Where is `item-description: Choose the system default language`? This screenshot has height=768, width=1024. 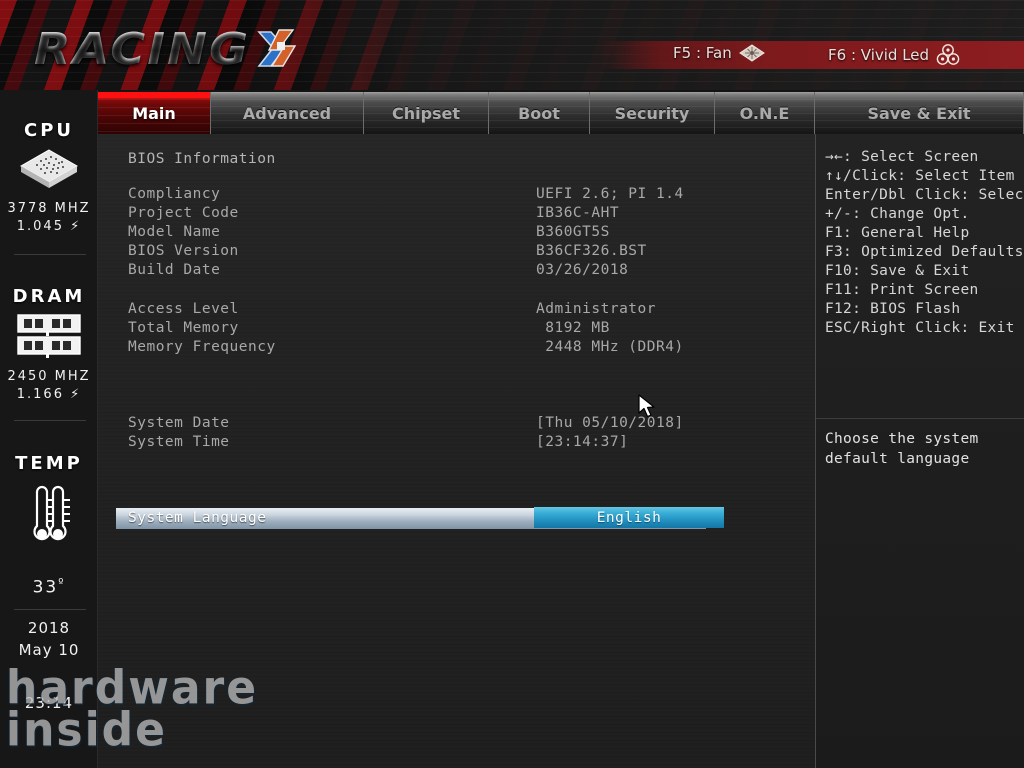 item-description: Choose the system default language is located at coordinates (922, 449).